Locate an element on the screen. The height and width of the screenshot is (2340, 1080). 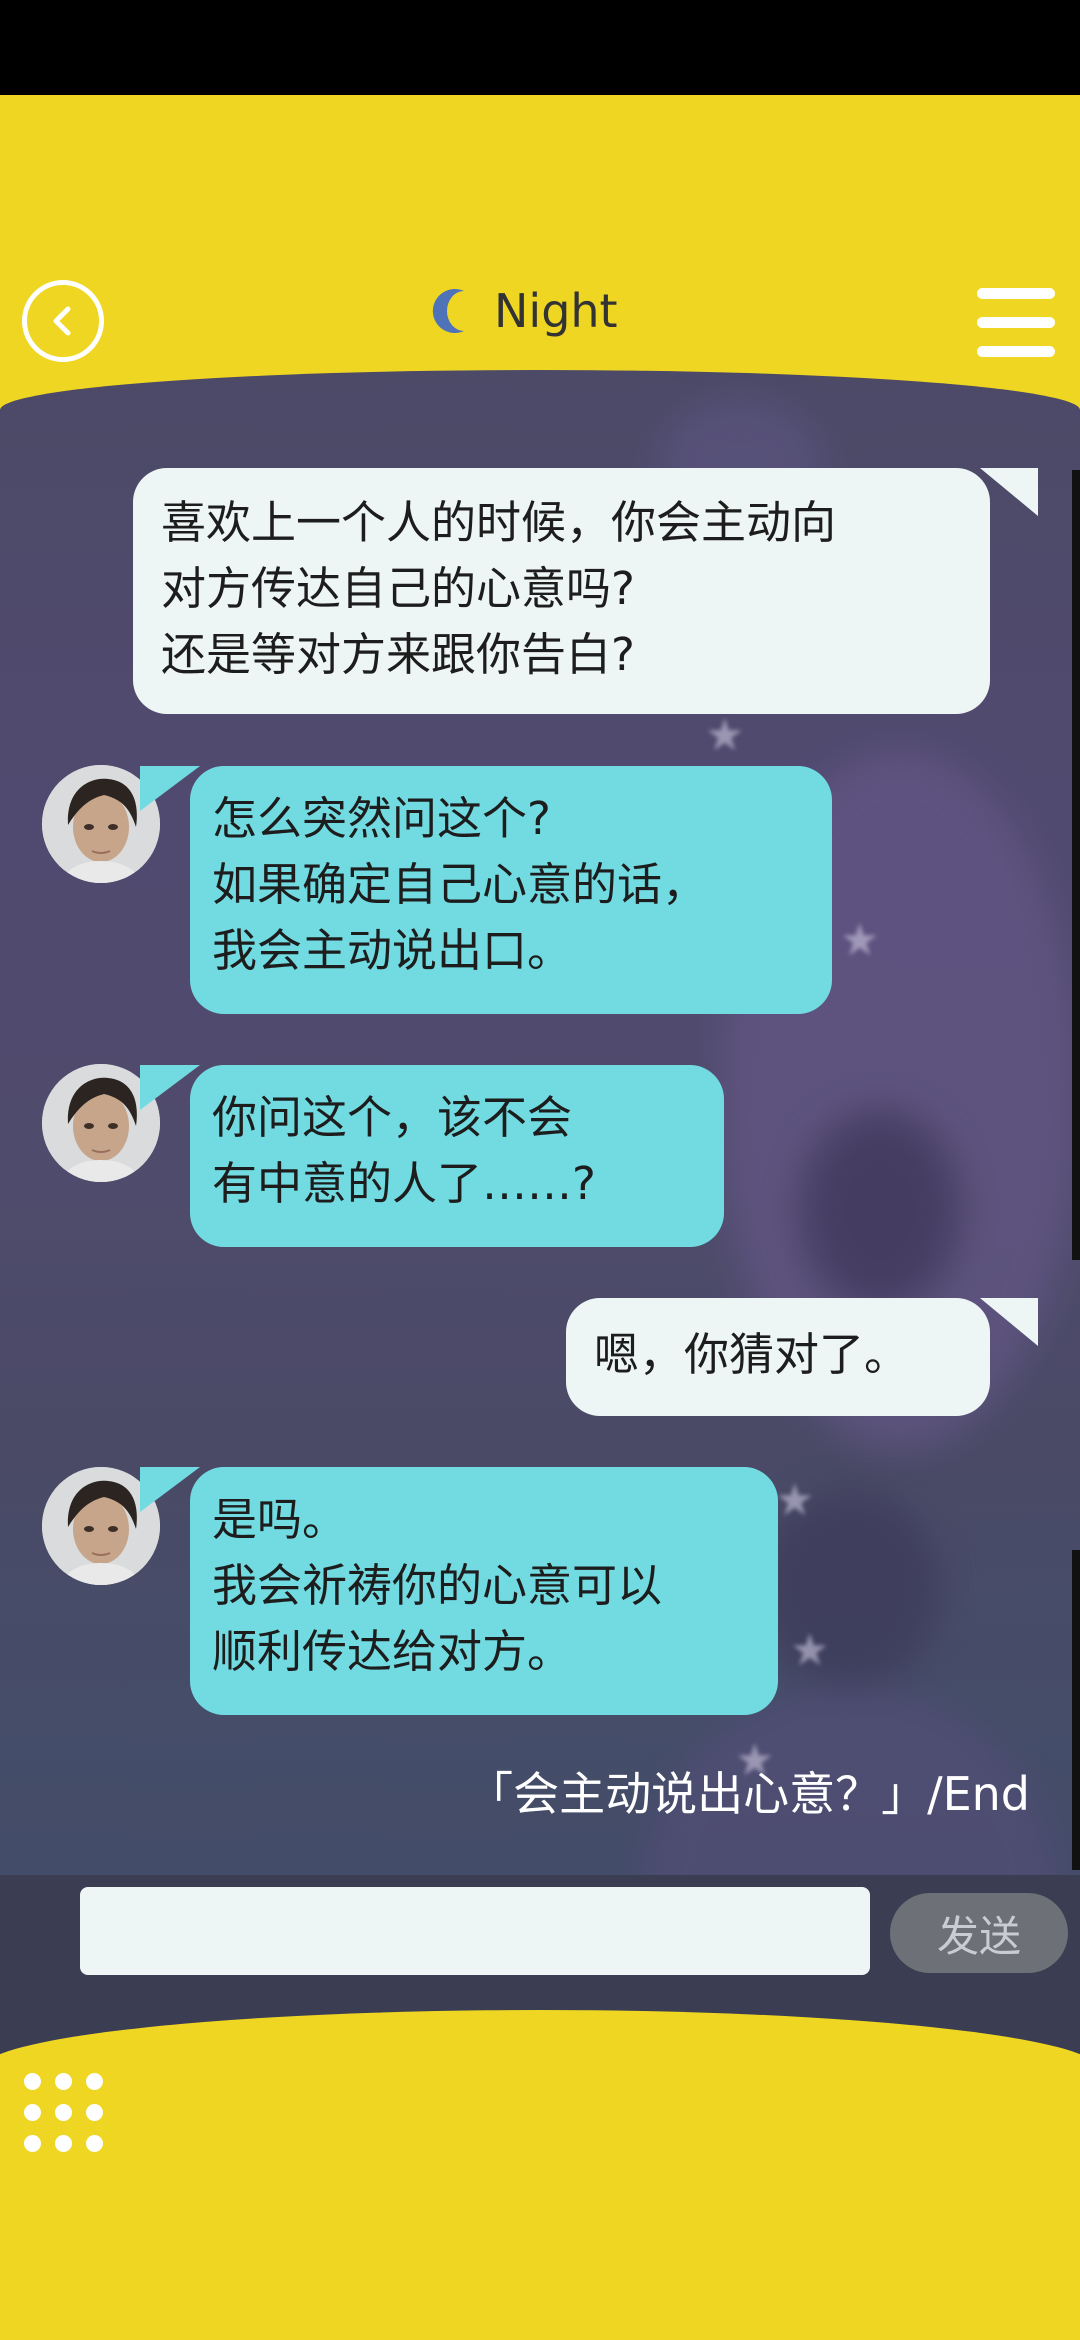
status-bar is located at coordinates (540, 47).